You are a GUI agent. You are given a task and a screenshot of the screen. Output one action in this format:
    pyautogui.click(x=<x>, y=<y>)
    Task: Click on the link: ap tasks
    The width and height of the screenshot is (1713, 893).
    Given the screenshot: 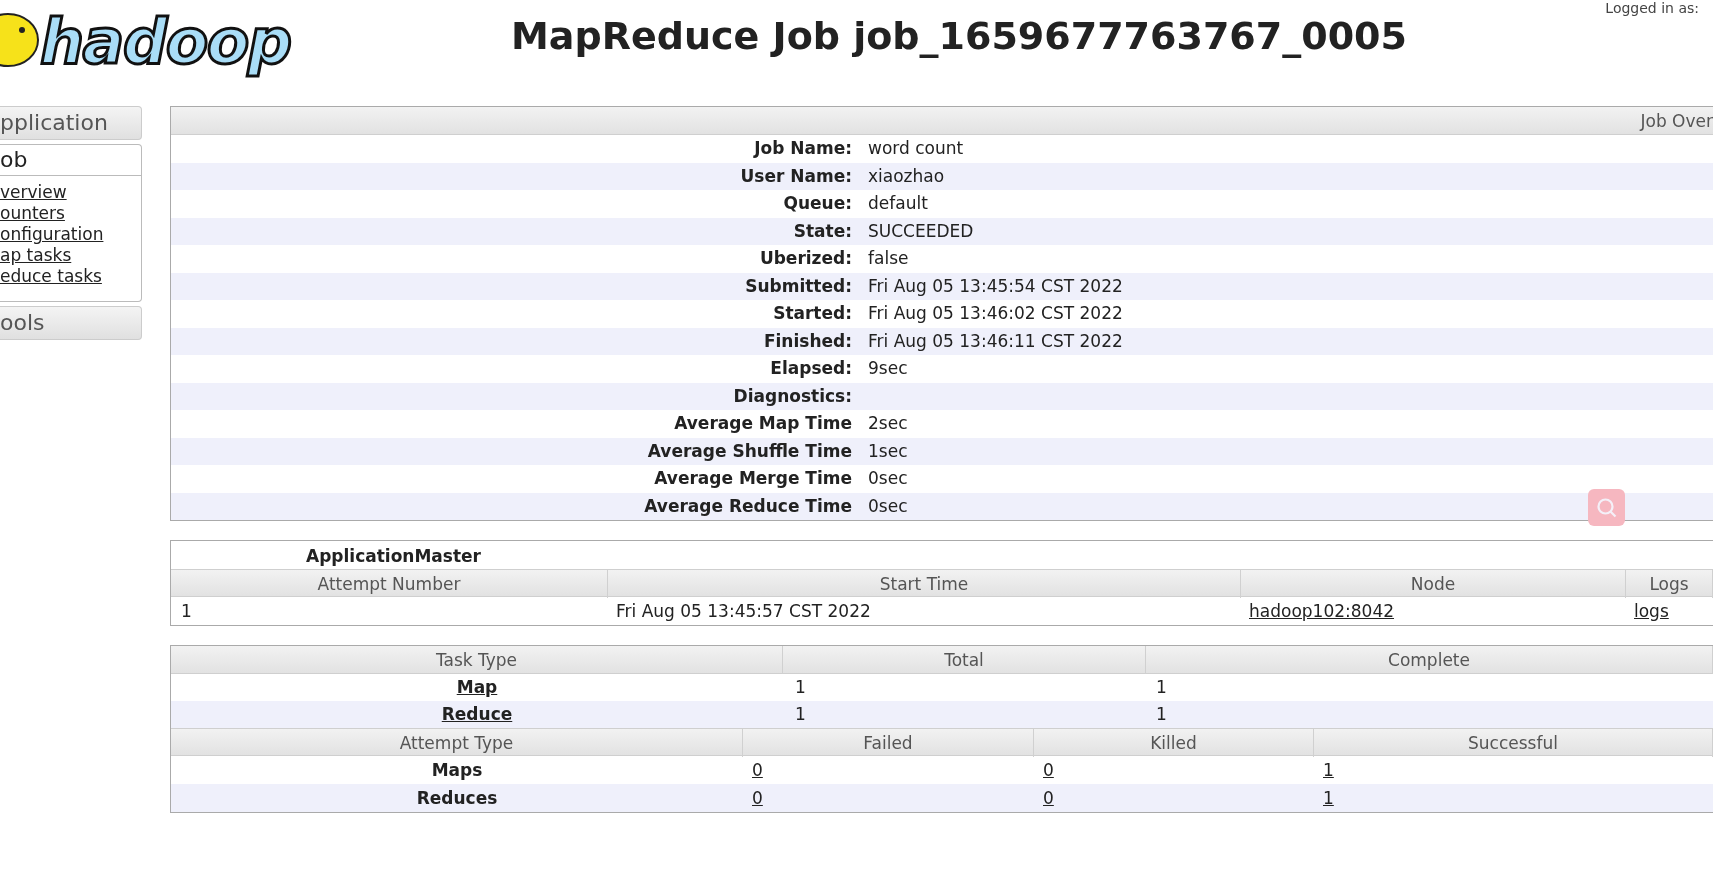 What is the action you would take?
    pyautogui.click(x=36, y=255)
    